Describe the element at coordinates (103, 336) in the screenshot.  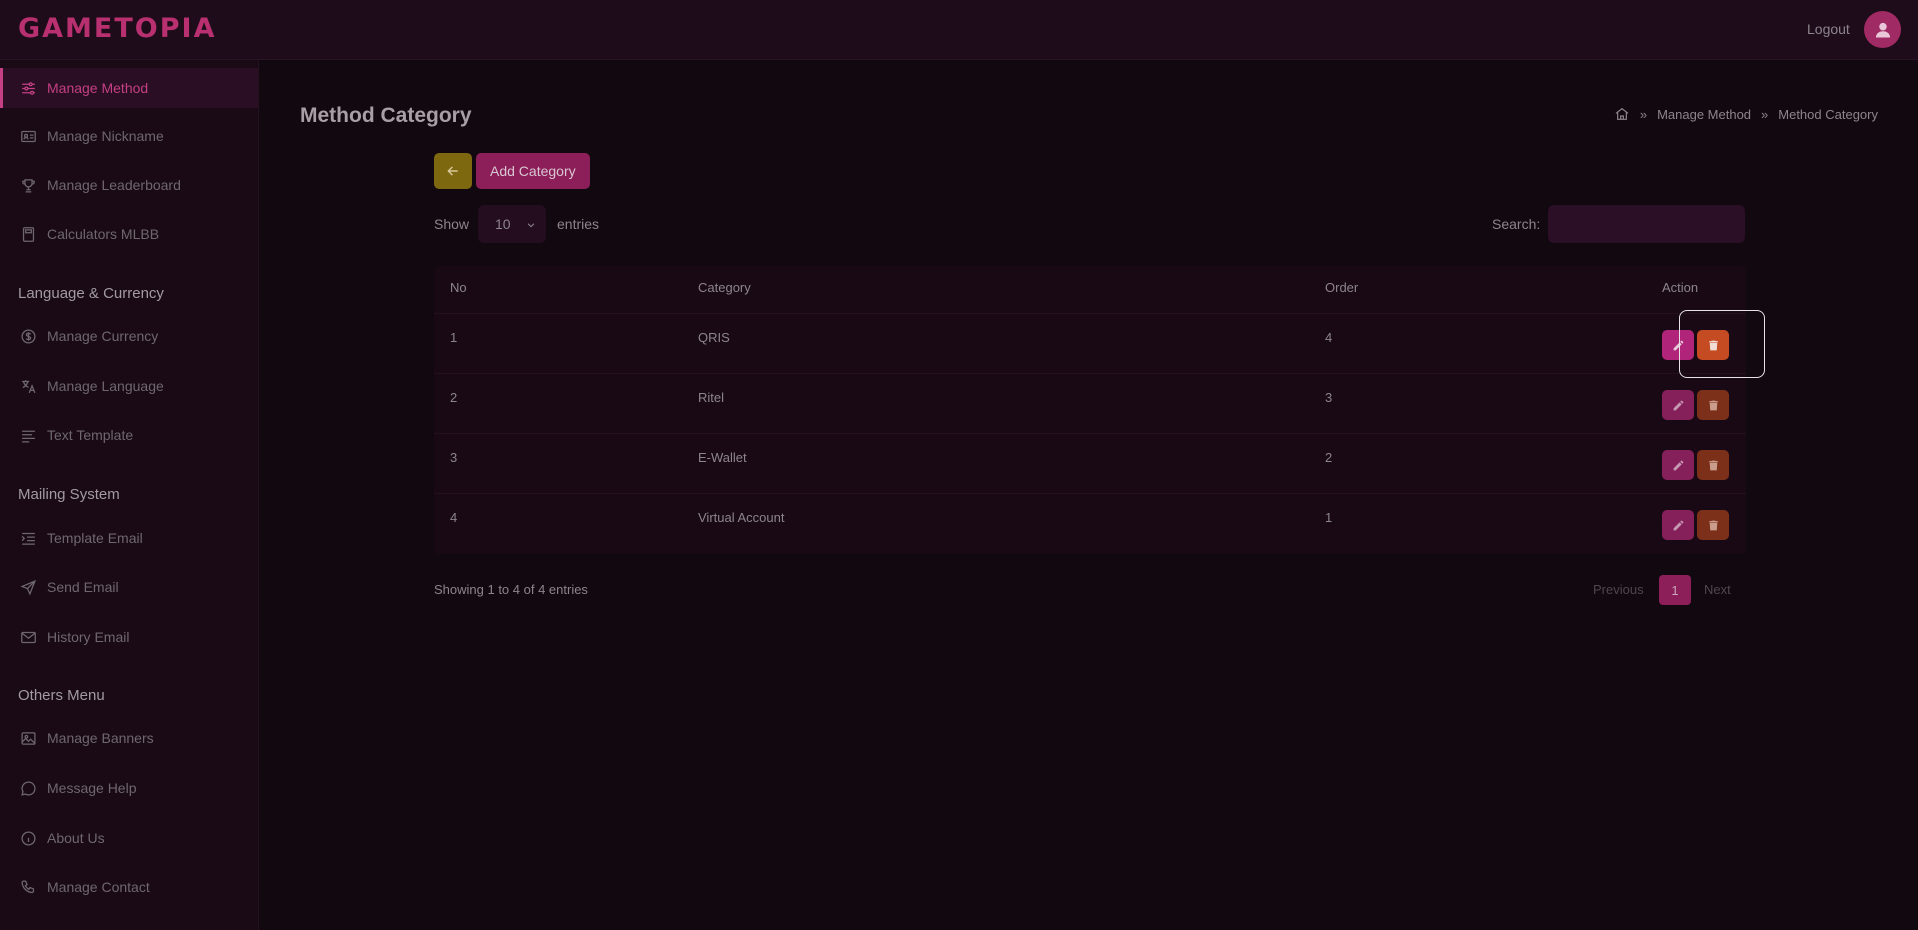
I see `sidebar-item-label: Manage Currency` at that location.